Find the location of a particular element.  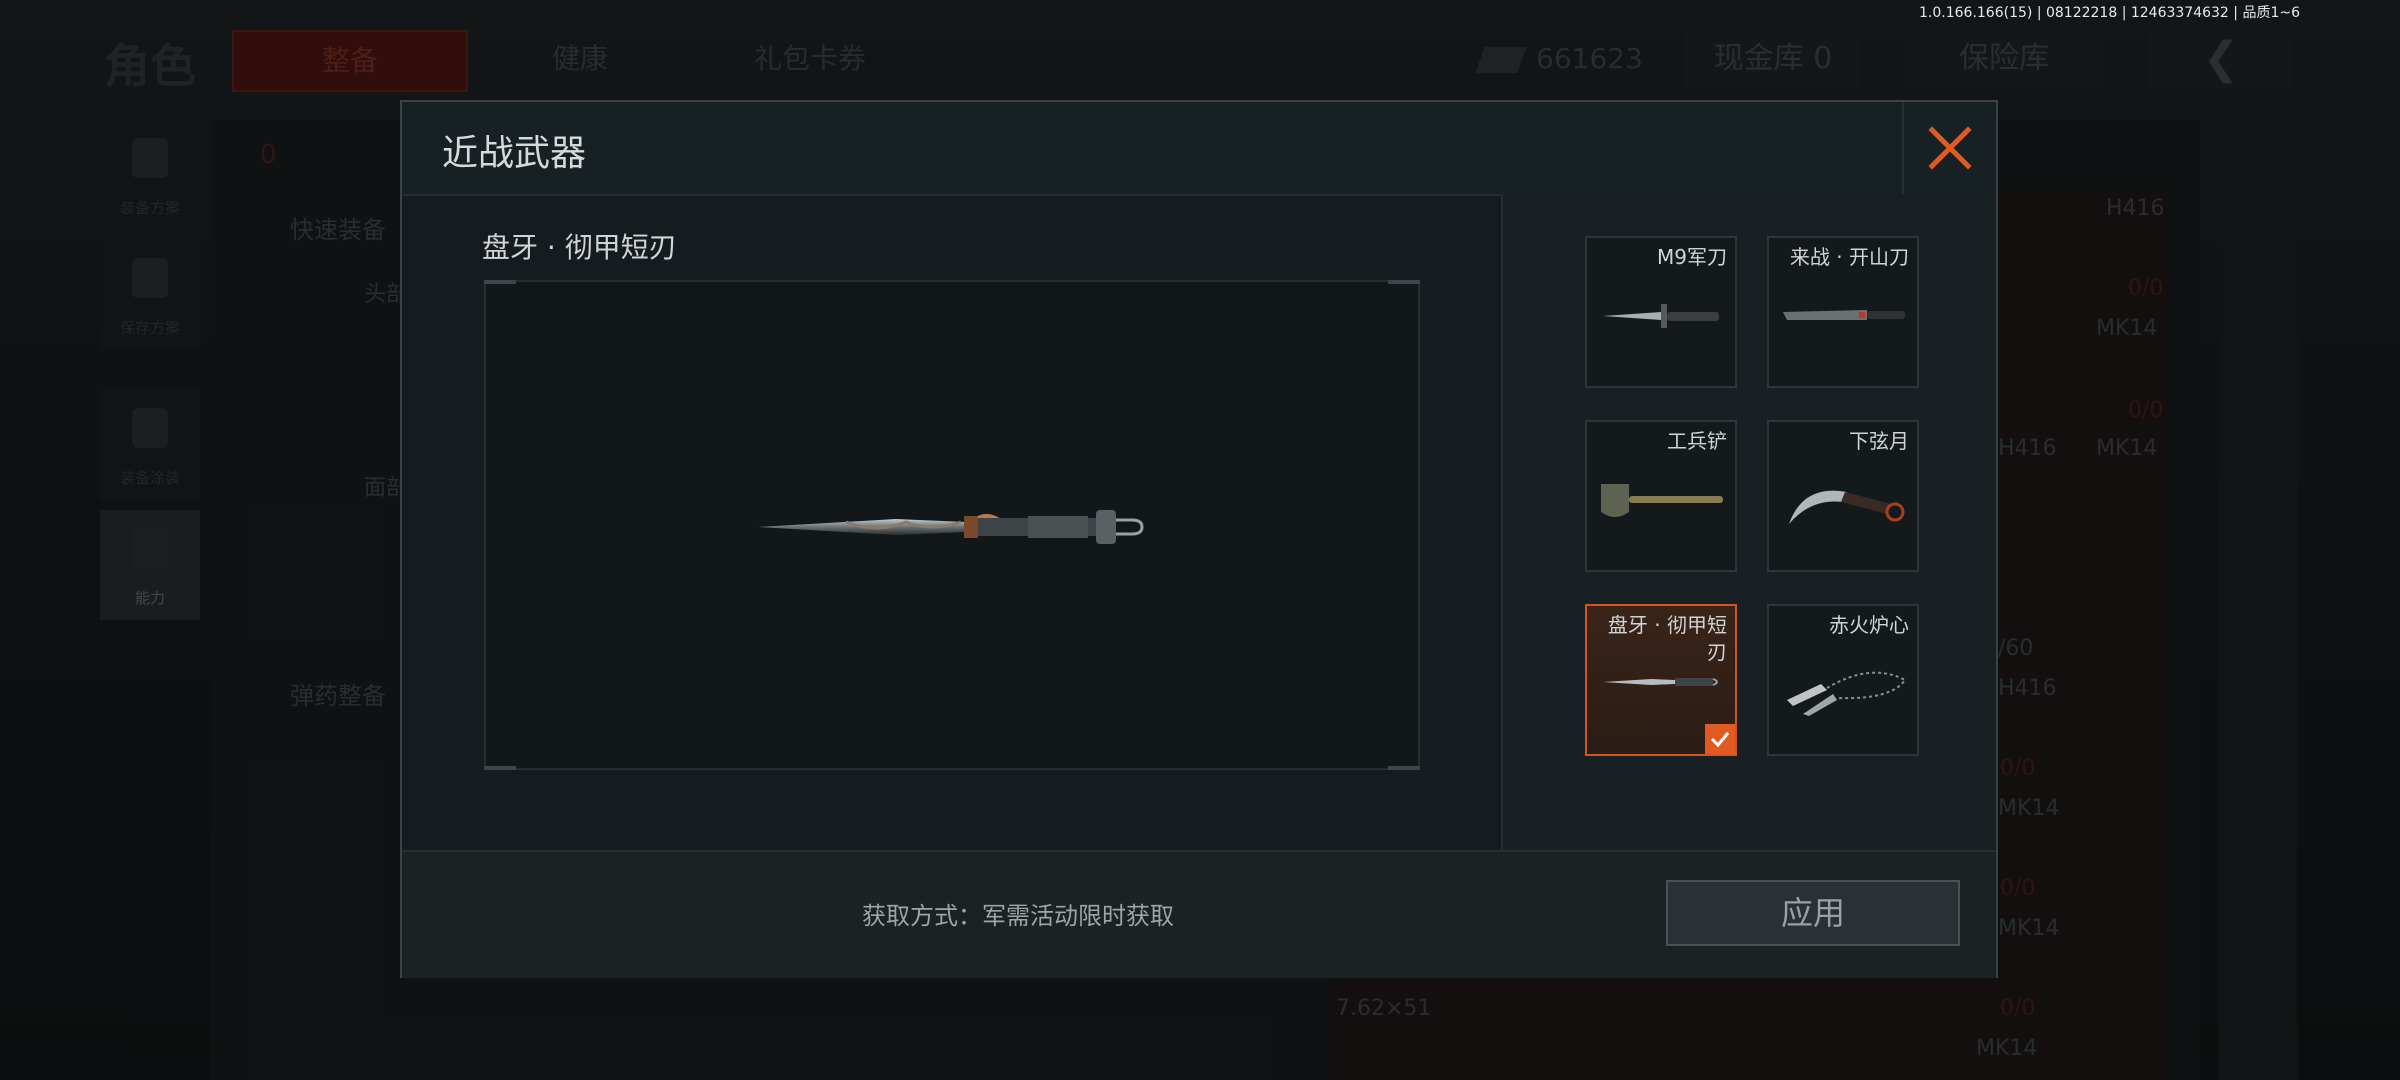

weapon-card-panya-dagger: 盘牙 · 彻甲短刃 is located at coordinates (1661, 680).